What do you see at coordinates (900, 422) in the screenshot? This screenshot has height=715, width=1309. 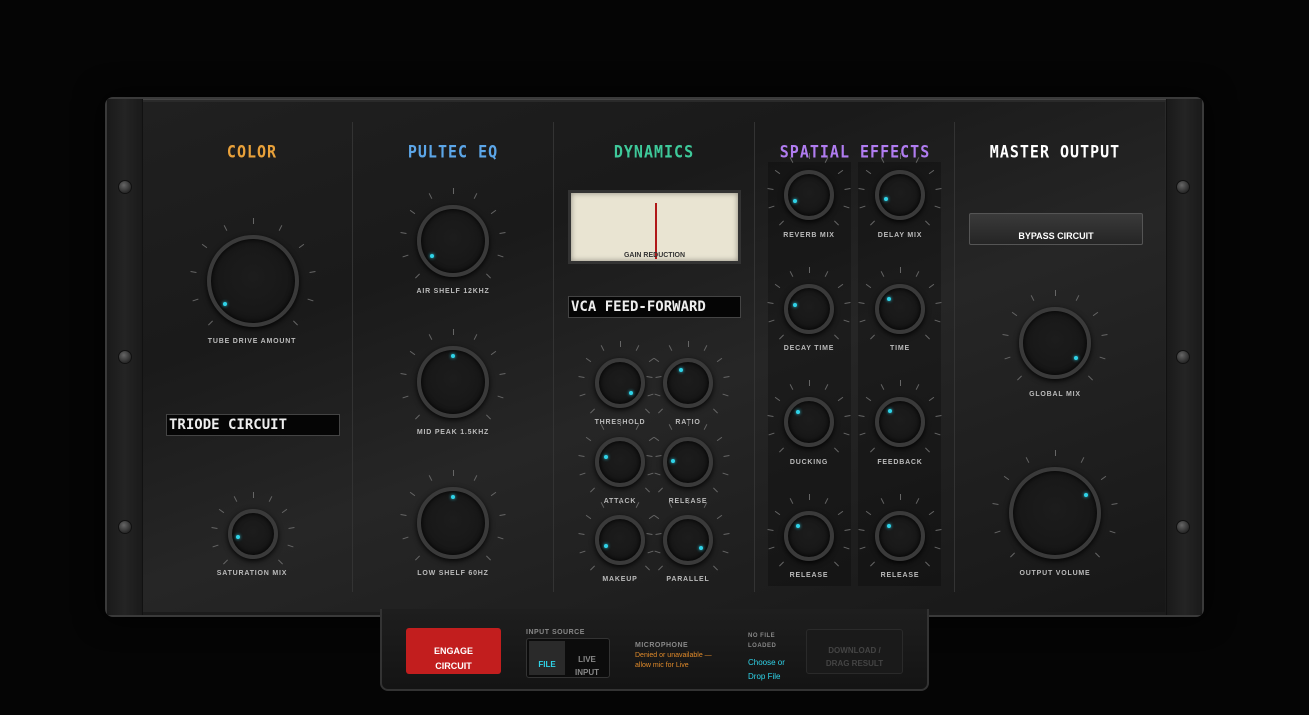 I see `feedback-knob` at bounding box center [900, 422].